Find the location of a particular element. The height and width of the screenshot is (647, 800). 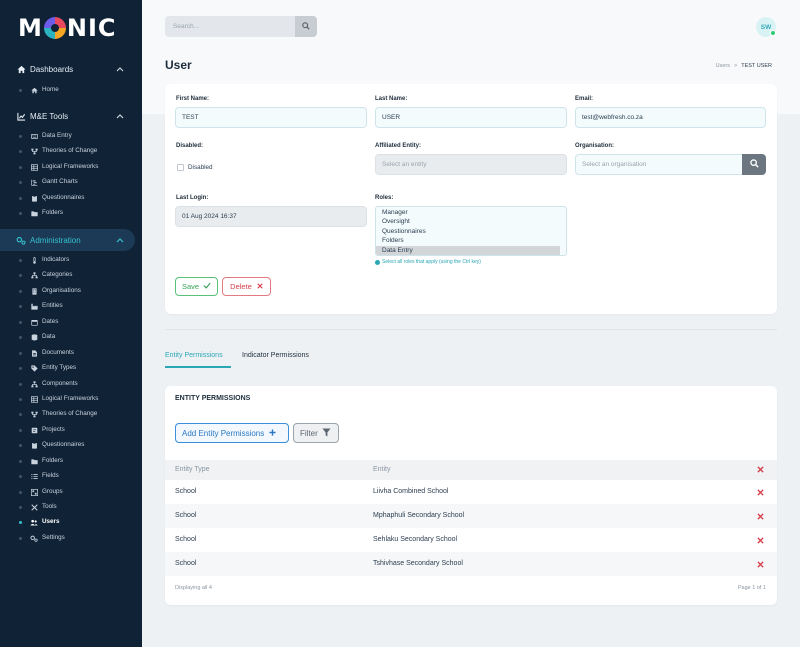

role-option-folders: Folders is located at coordinates (471, 241).